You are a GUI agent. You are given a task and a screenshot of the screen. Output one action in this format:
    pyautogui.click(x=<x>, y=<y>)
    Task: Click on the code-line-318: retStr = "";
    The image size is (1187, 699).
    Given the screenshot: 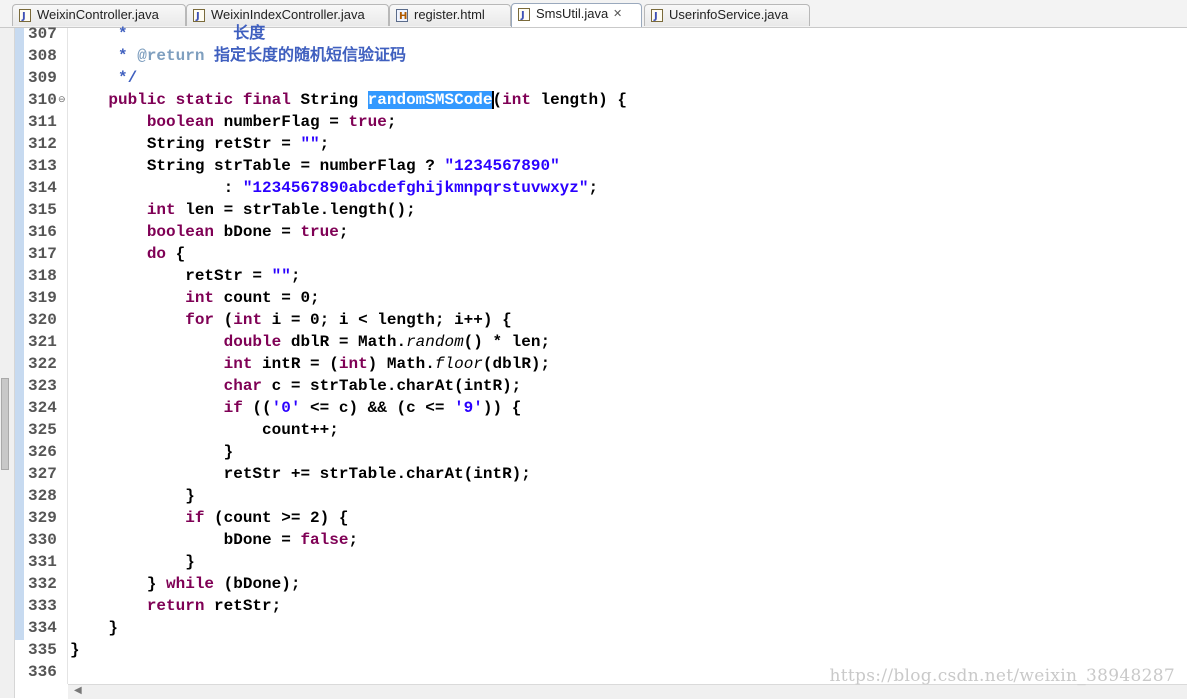 What is the action you would take?
    pyautogui.click(x=185, y=276)
    